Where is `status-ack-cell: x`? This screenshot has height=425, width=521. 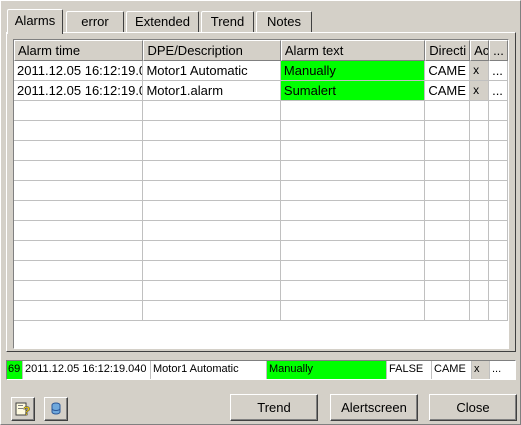
status-ack-cell: x is located at coordinates (481, 370).